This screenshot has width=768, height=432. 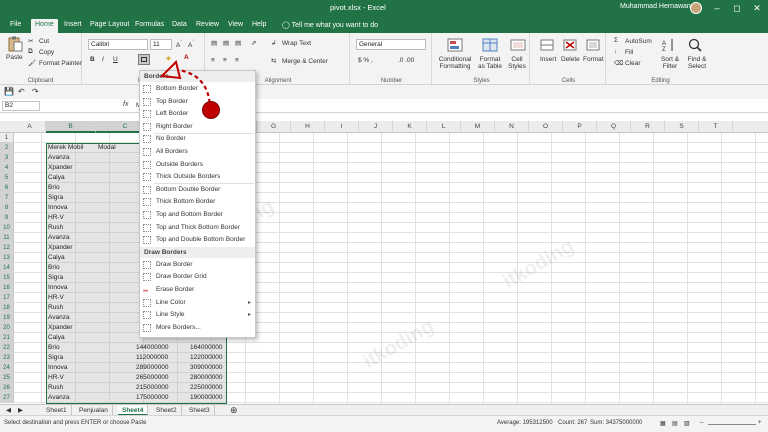 What do you see at coordinates (365, 60) in the screenshot?
I see `currency-icon: $ % ,` at bounding box center [365, 60].